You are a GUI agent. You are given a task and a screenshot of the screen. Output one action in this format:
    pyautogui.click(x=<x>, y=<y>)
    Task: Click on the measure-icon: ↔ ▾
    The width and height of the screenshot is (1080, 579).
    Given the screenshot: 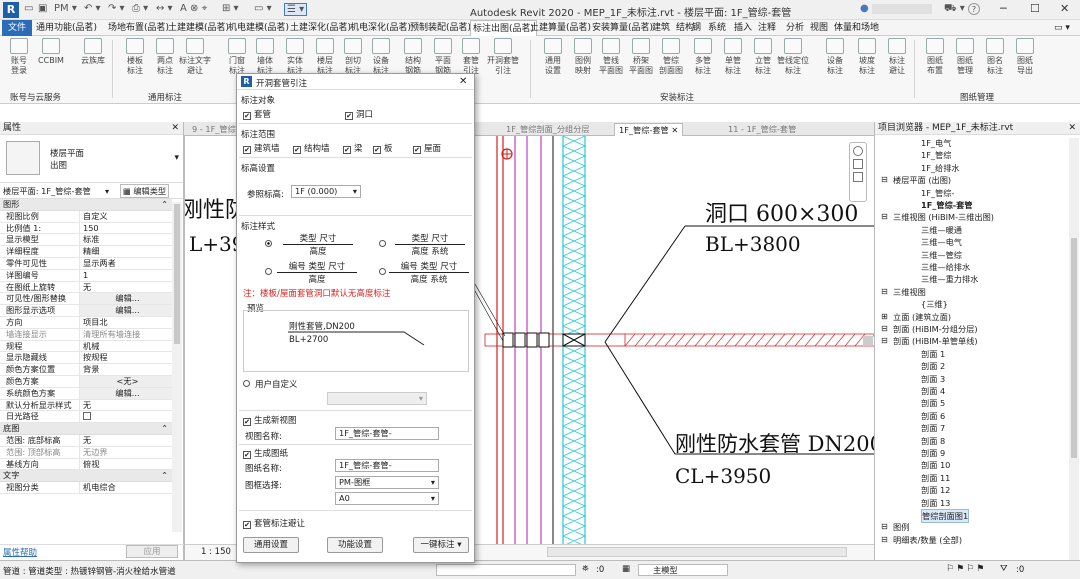 What is the action you would take?
    pyautogui.click(x=164, y=8)
    